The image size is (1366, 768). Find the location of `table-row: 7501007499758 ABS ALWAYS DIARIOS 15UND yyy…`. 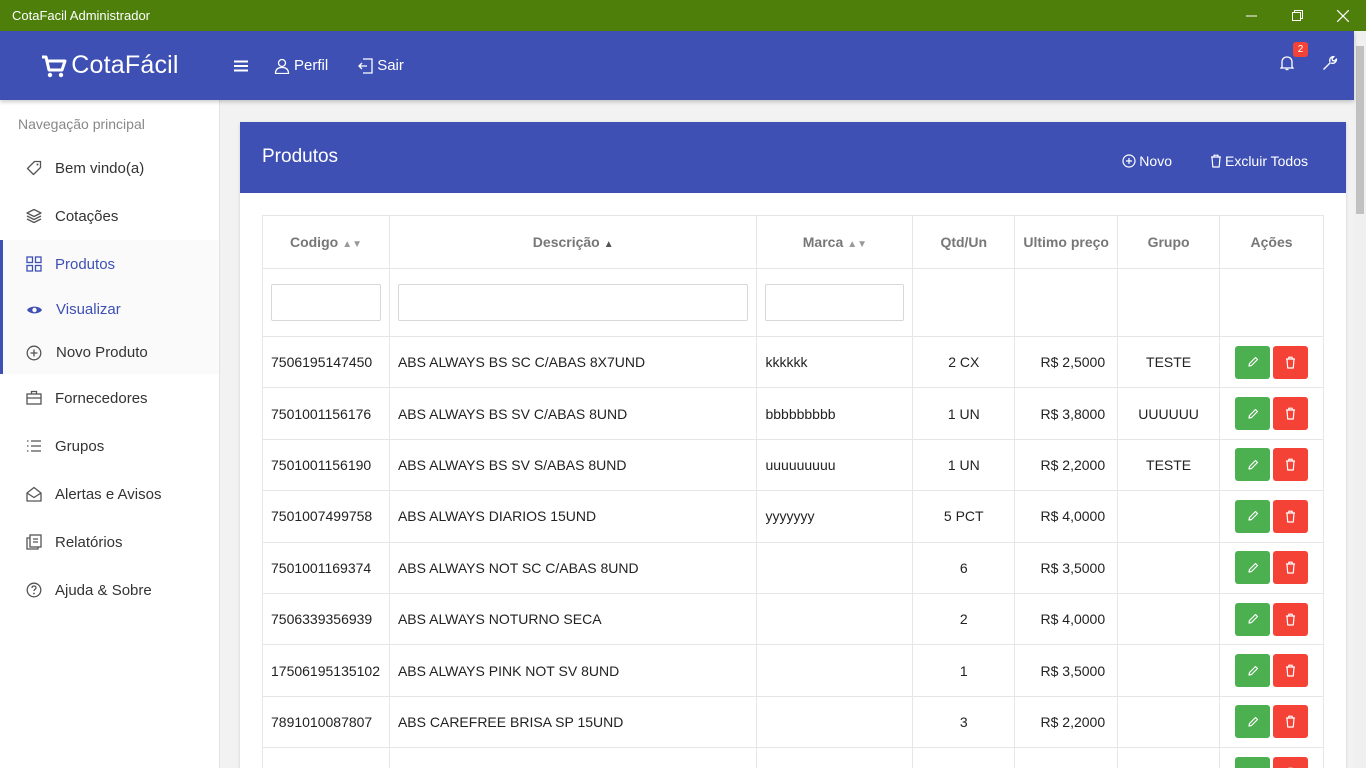

table-row: 7501007499758 ABS ALWAYS DIARIOS 15UND yyy… is located at coordinates (793, 516).